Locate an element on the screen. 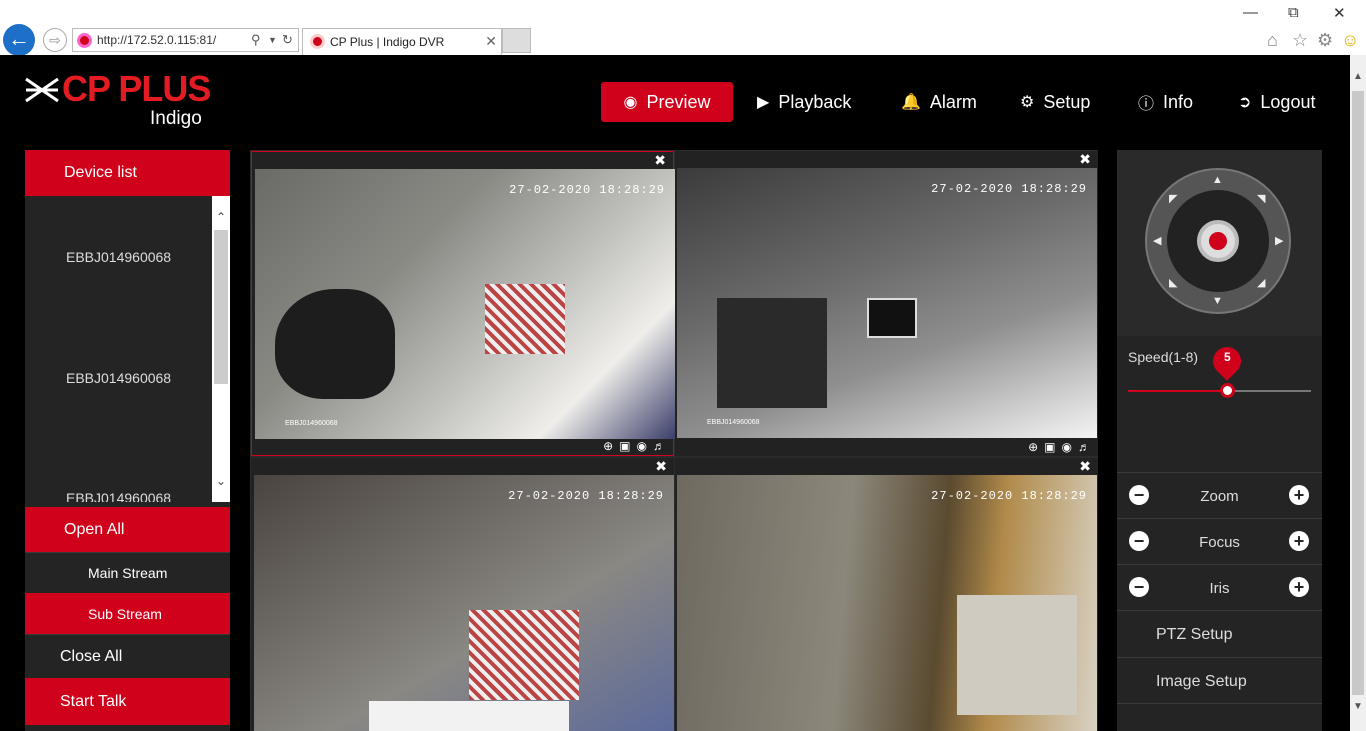 This screenshot has width=1366, height=731. pan-up-icon: ▲ is located at coordinates (1217, 180).